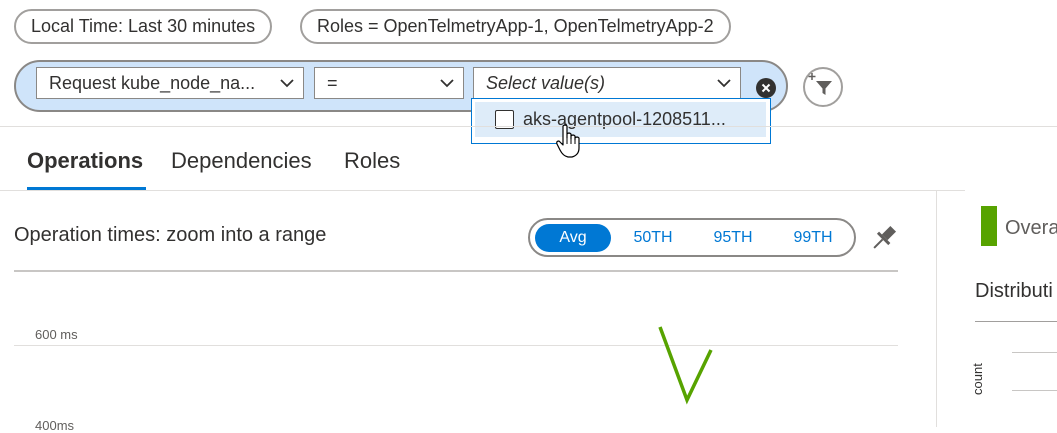 The width and height of the screenshot is (1057, 433). I want to click on value-select: Select value(s), so click(607, 83).